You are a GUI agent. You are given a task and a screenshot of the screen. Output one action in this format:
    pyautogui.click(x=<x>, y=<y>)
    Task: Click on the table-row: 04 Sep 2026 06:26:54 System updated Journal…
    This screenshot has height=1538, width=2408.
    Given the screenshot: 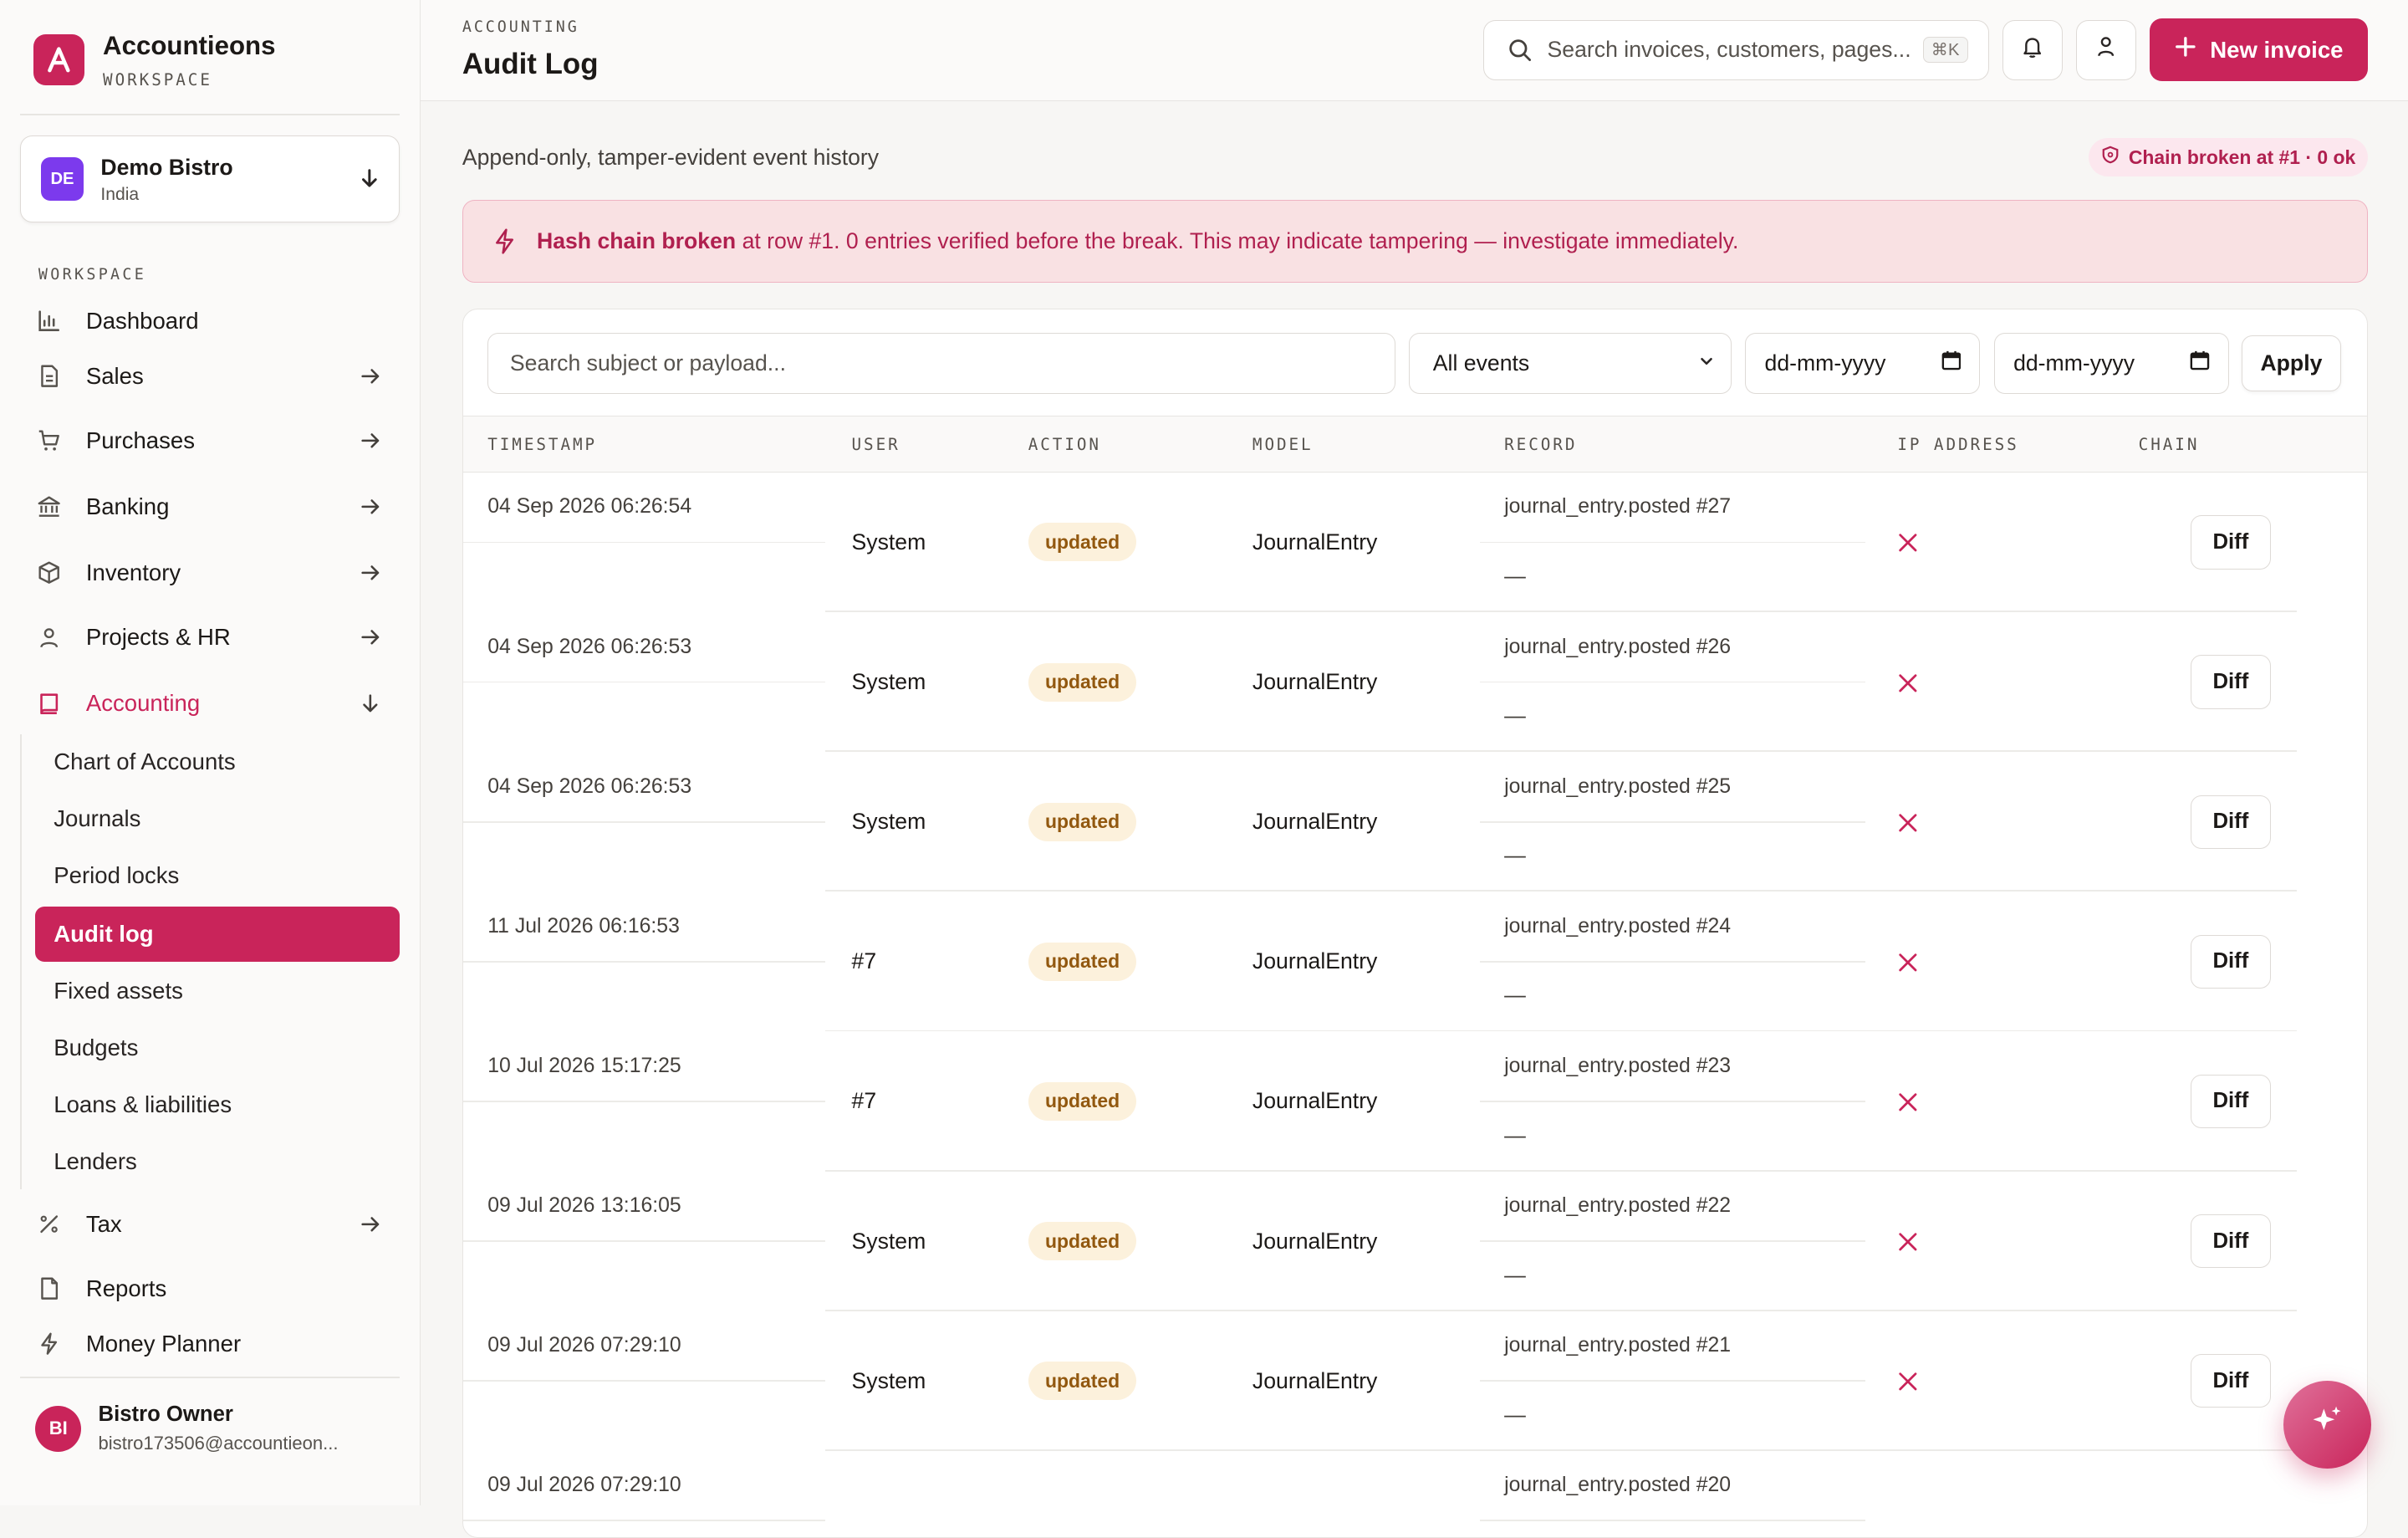 What is the action you would take?
    pyautogui.click(x=1414, y=542)
    